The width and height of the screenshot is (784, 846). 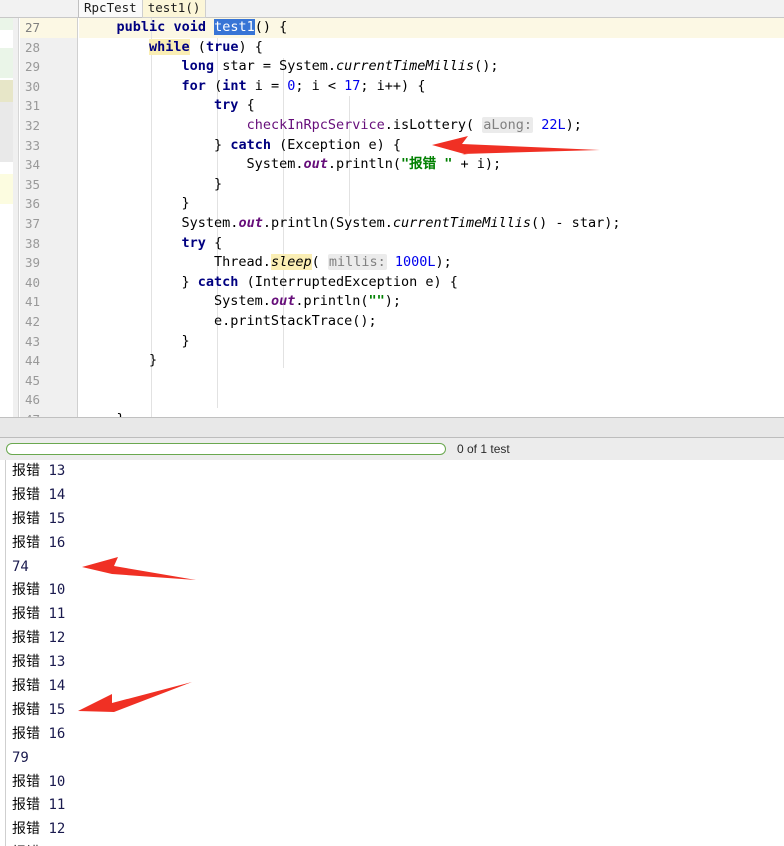 I want to click on gutter-line-number: 43, so click(x=48, y=342).